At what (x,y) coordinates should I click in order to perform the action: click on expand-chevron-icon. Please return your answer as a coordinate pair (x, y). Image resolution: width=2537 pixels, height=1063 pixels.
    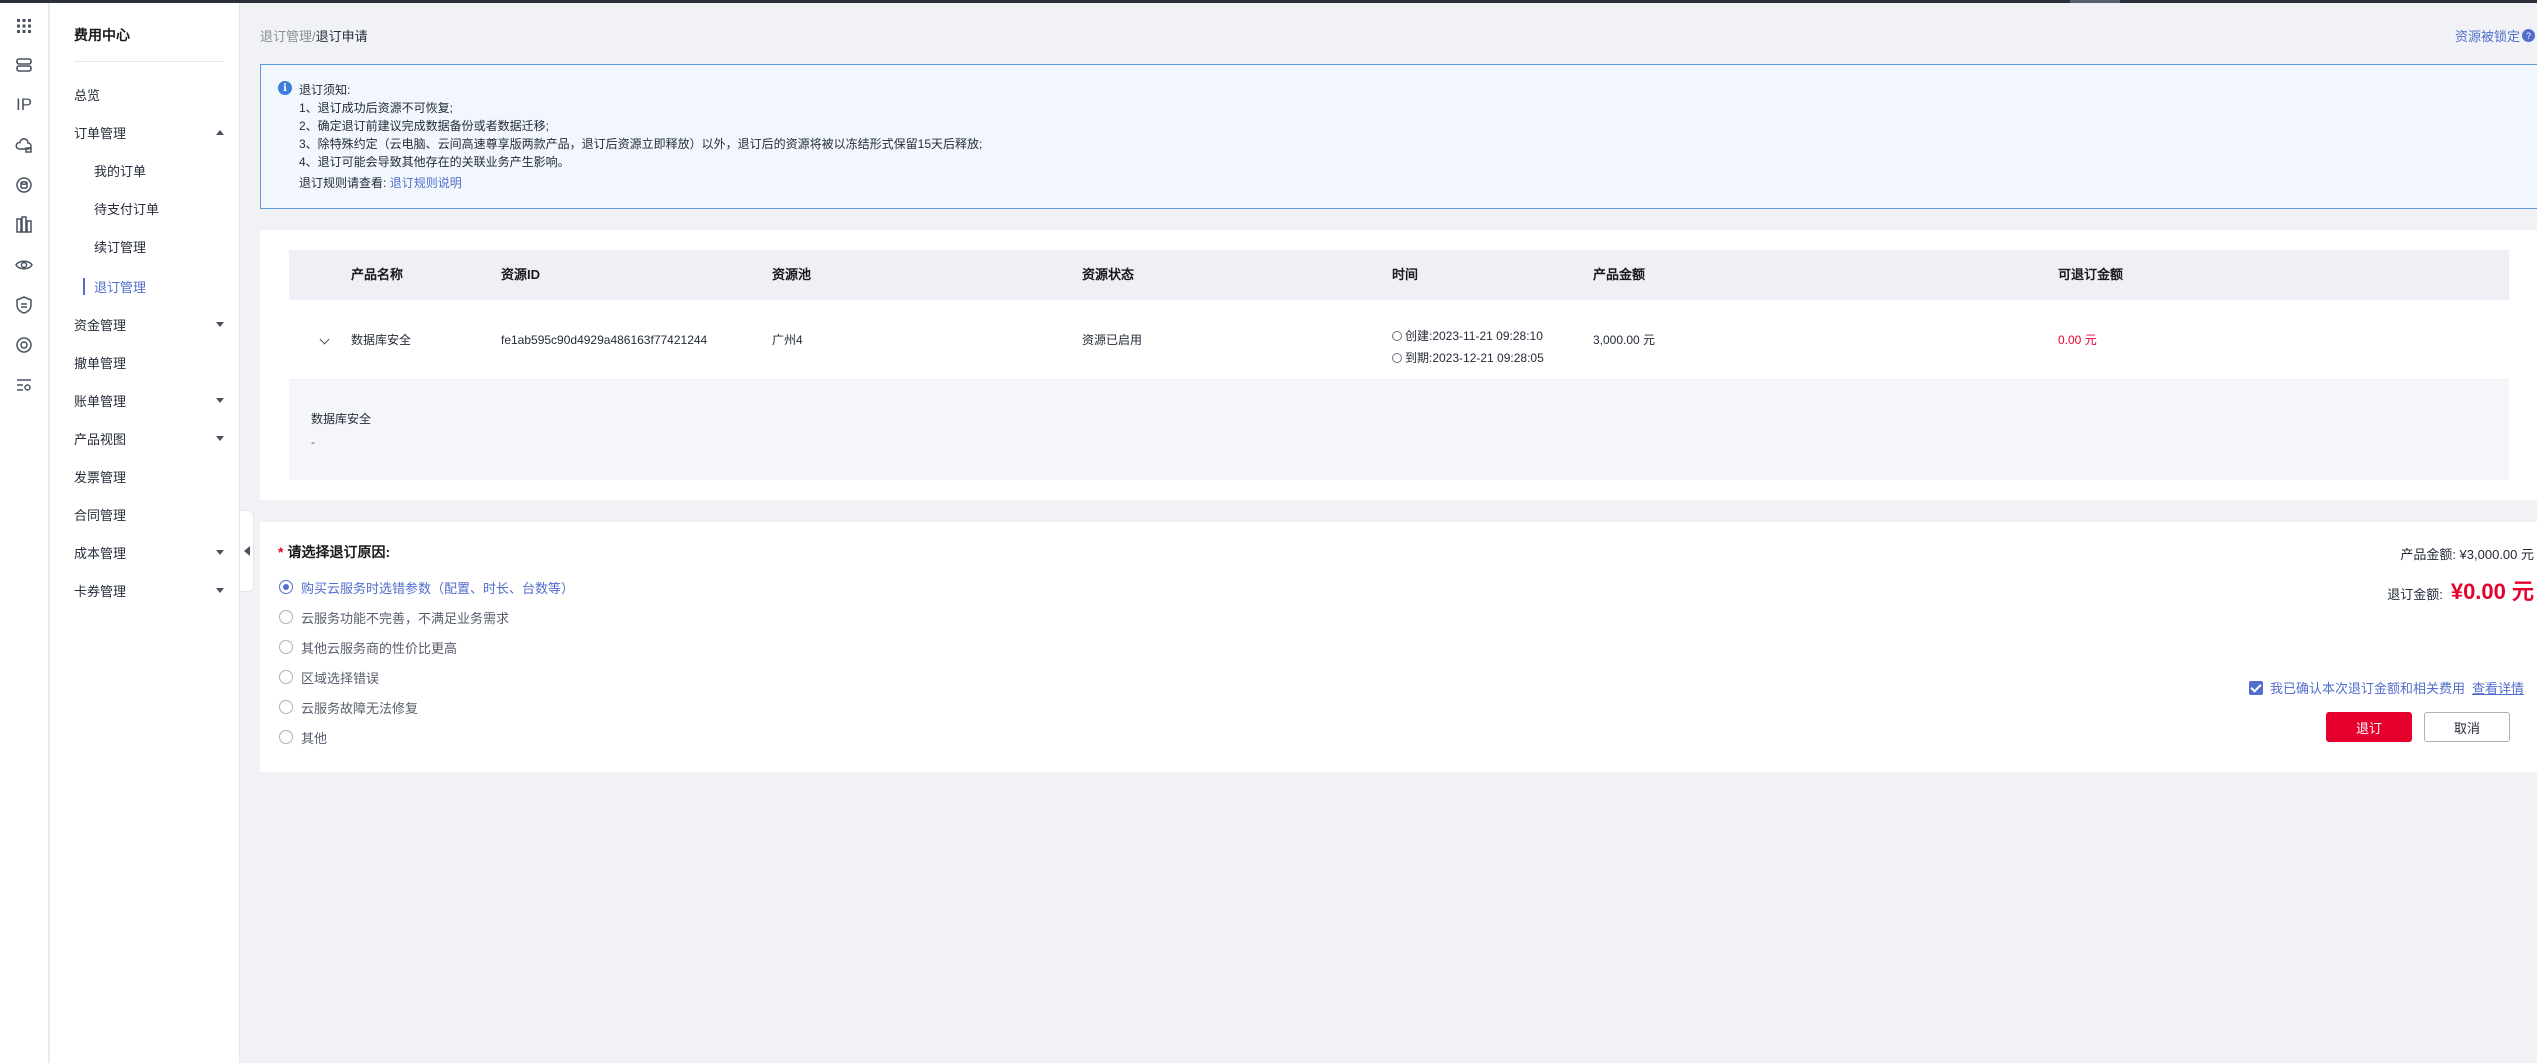
    Looking at the image, I should click on (324, 339).